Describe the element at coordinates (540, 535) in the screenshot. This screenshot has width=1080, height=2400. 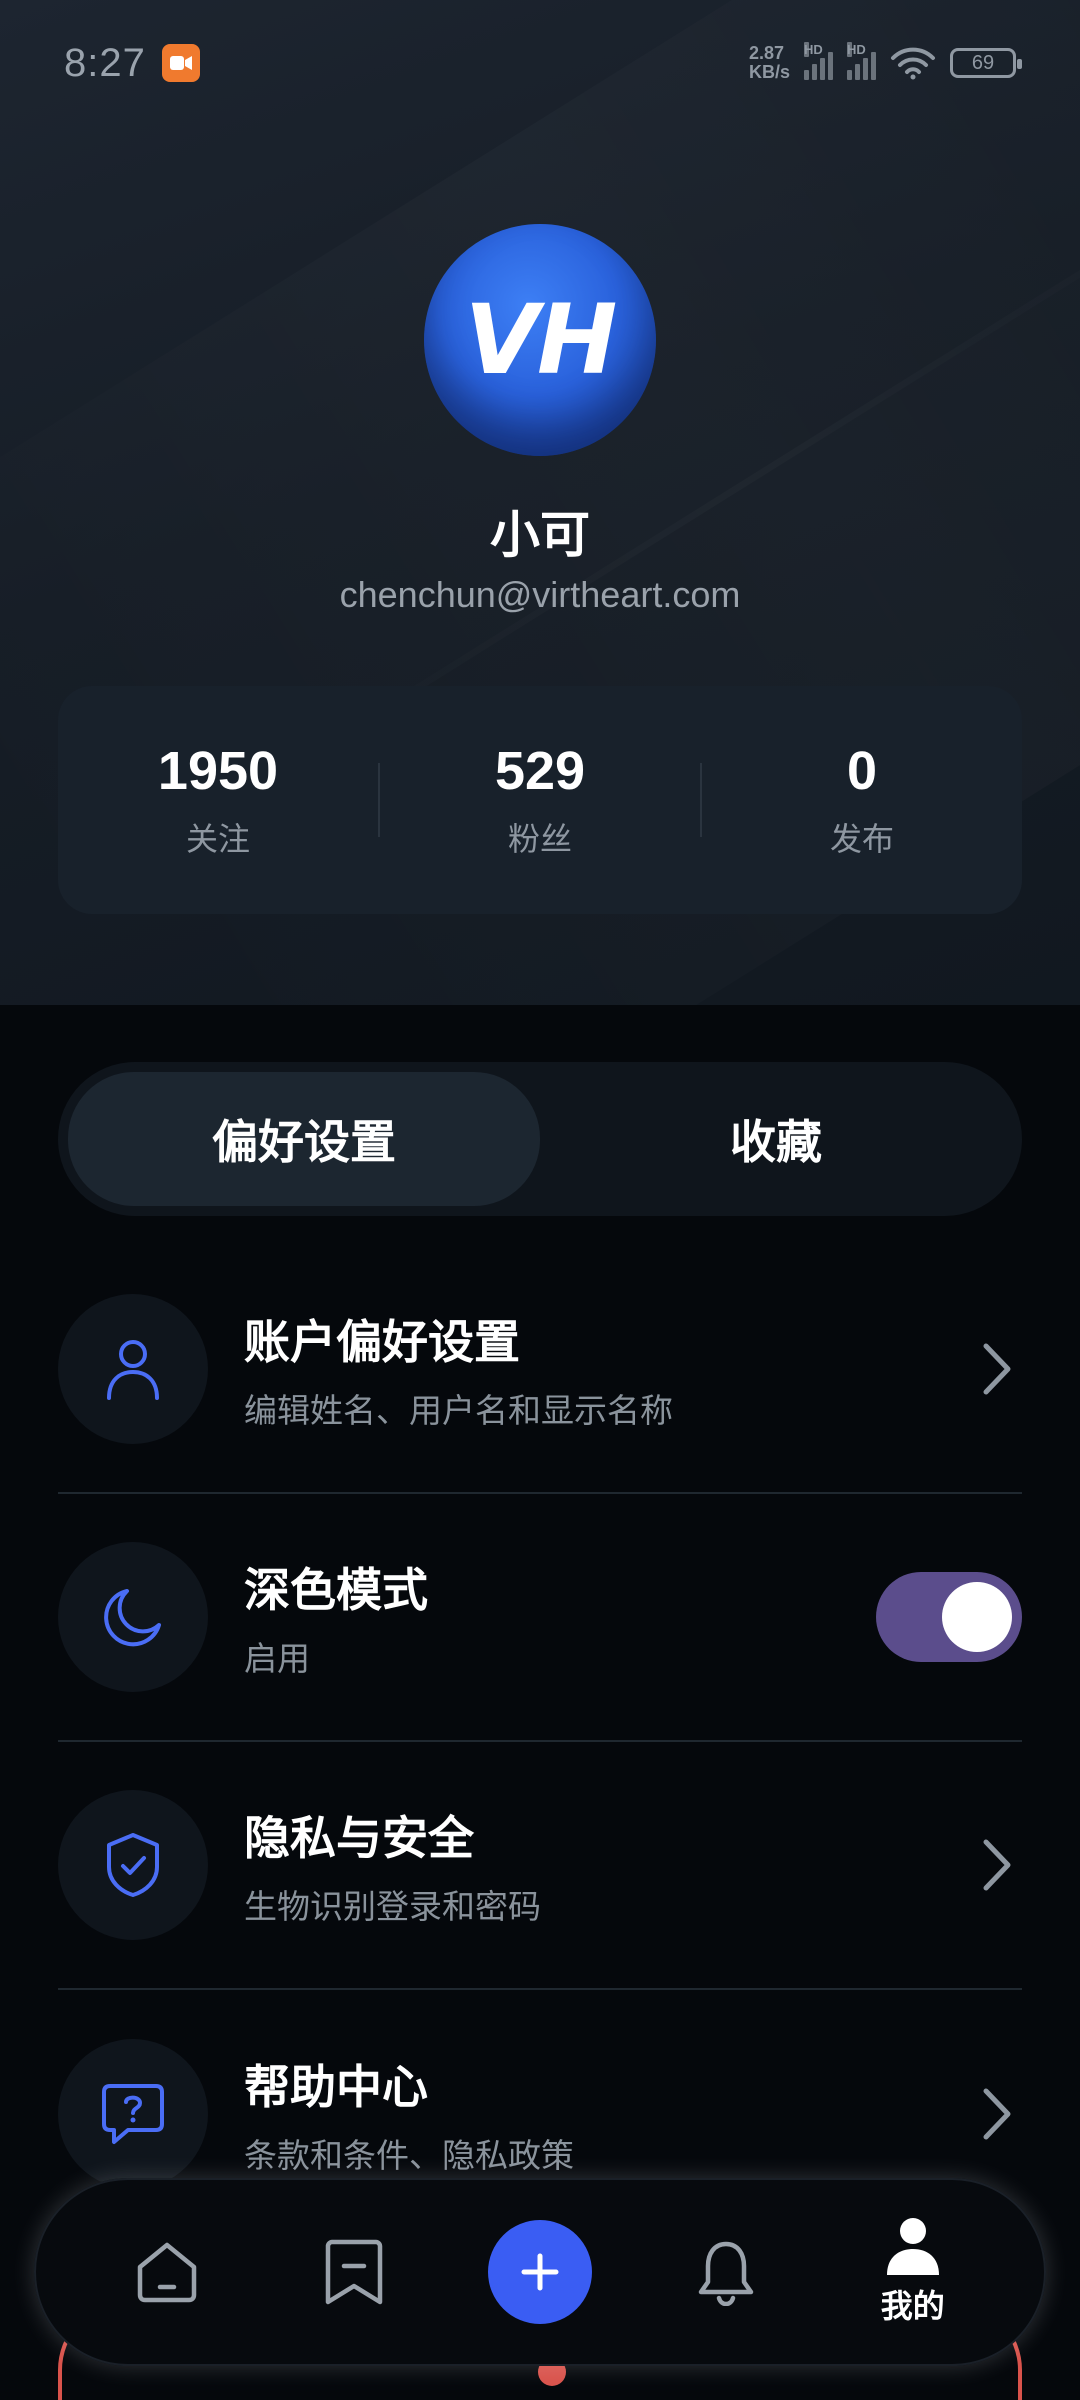
I see `user-name: 小可` at that location.